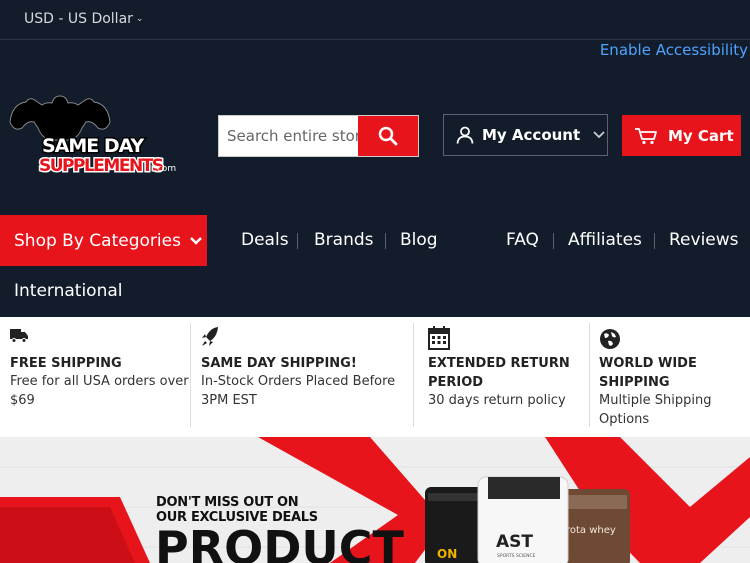 The image size is (750, 563). Describe the element at coordinates (279, 542) in the screenshot. I see `banner-headline: PRODUCT` at that location.